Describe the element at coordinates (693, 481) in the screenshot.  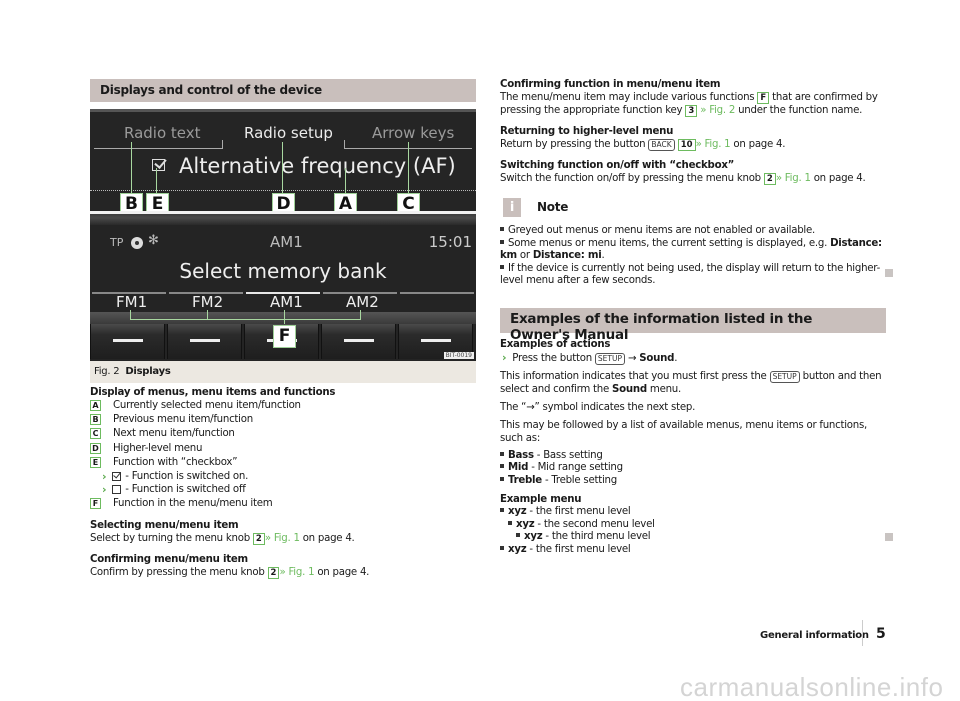
I see `list-item: Treble - Treble setting` at that location.